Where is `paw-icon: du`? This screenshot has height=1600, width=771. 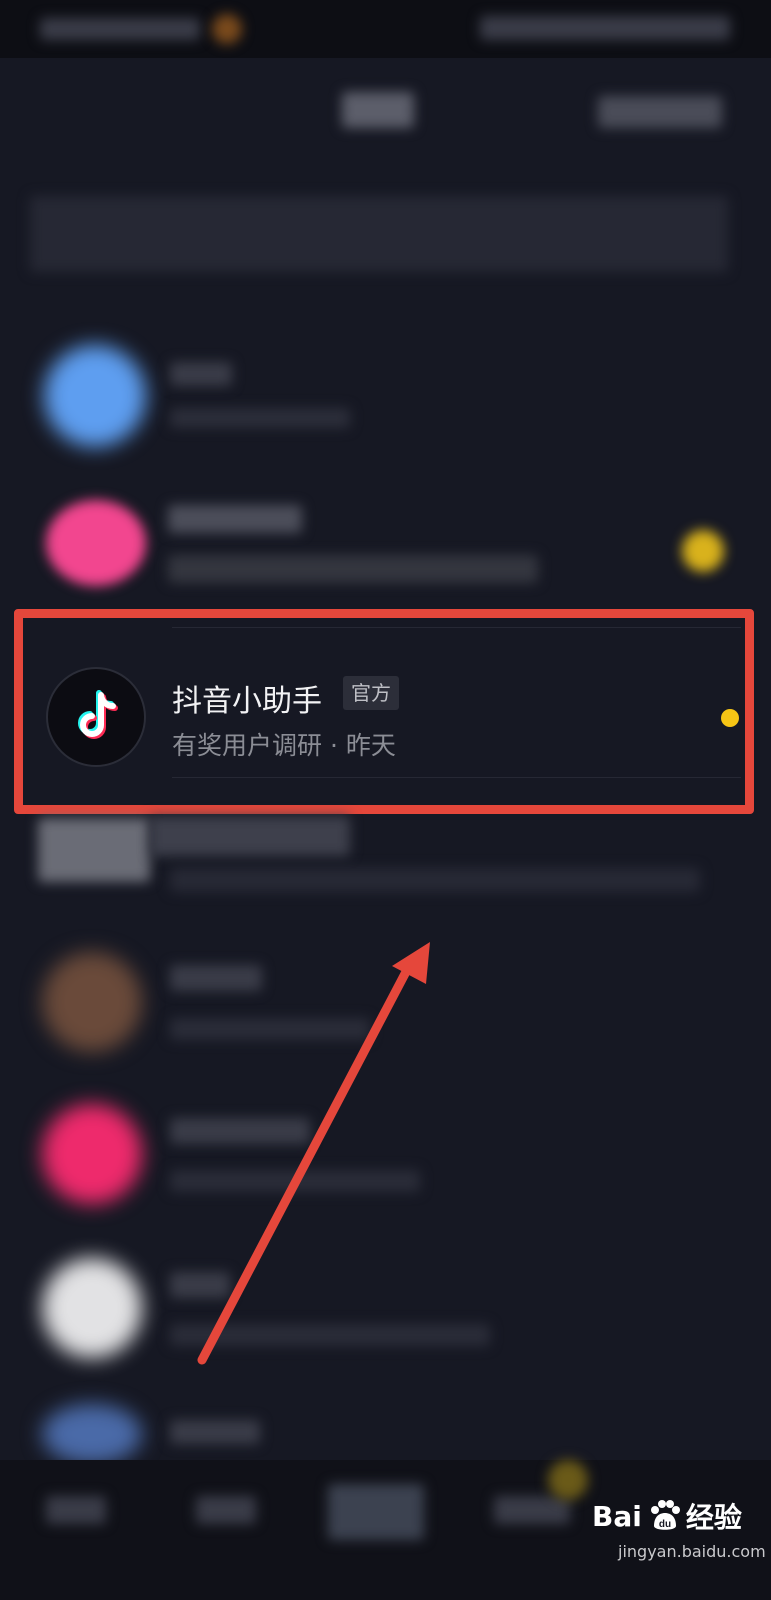
paw-icon: du is located at coordinates (665, 1515).